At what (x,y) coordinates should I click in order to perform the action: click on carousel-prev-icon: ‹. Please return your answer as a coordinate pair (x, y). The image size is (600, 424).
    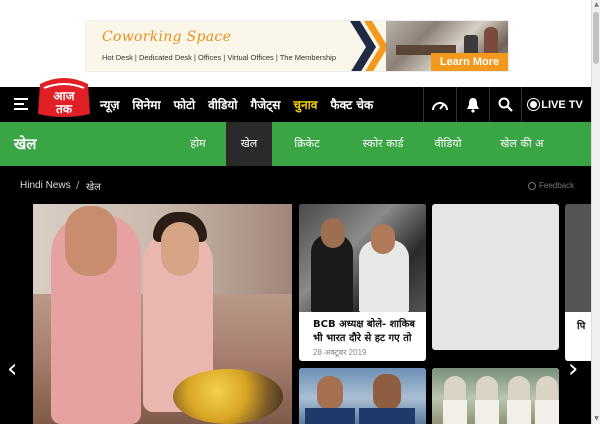
    Looking at the image, I should click on (12, 369).